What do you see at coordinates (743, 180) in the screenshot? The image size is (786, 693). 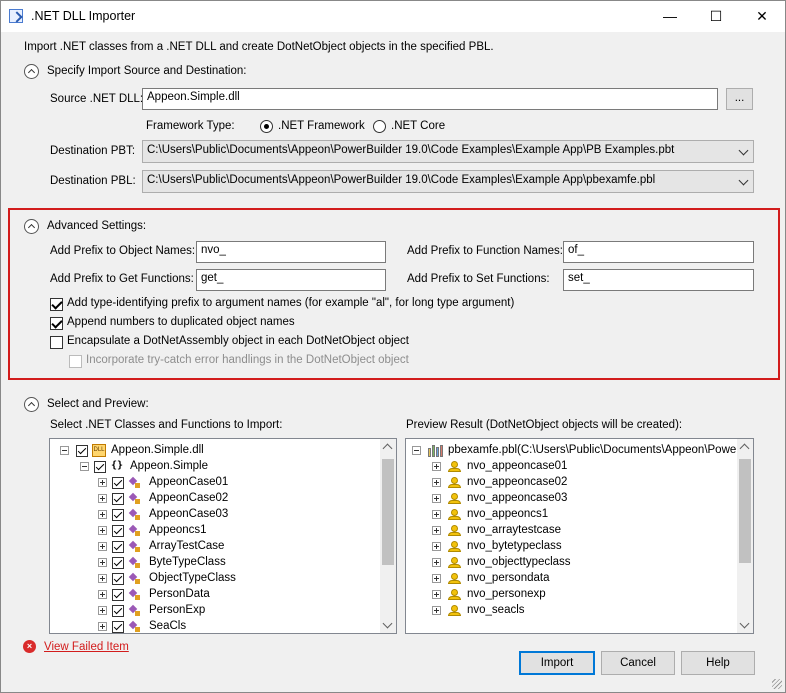 I see `chevron-down-icon` at bounding box center [743, 180].